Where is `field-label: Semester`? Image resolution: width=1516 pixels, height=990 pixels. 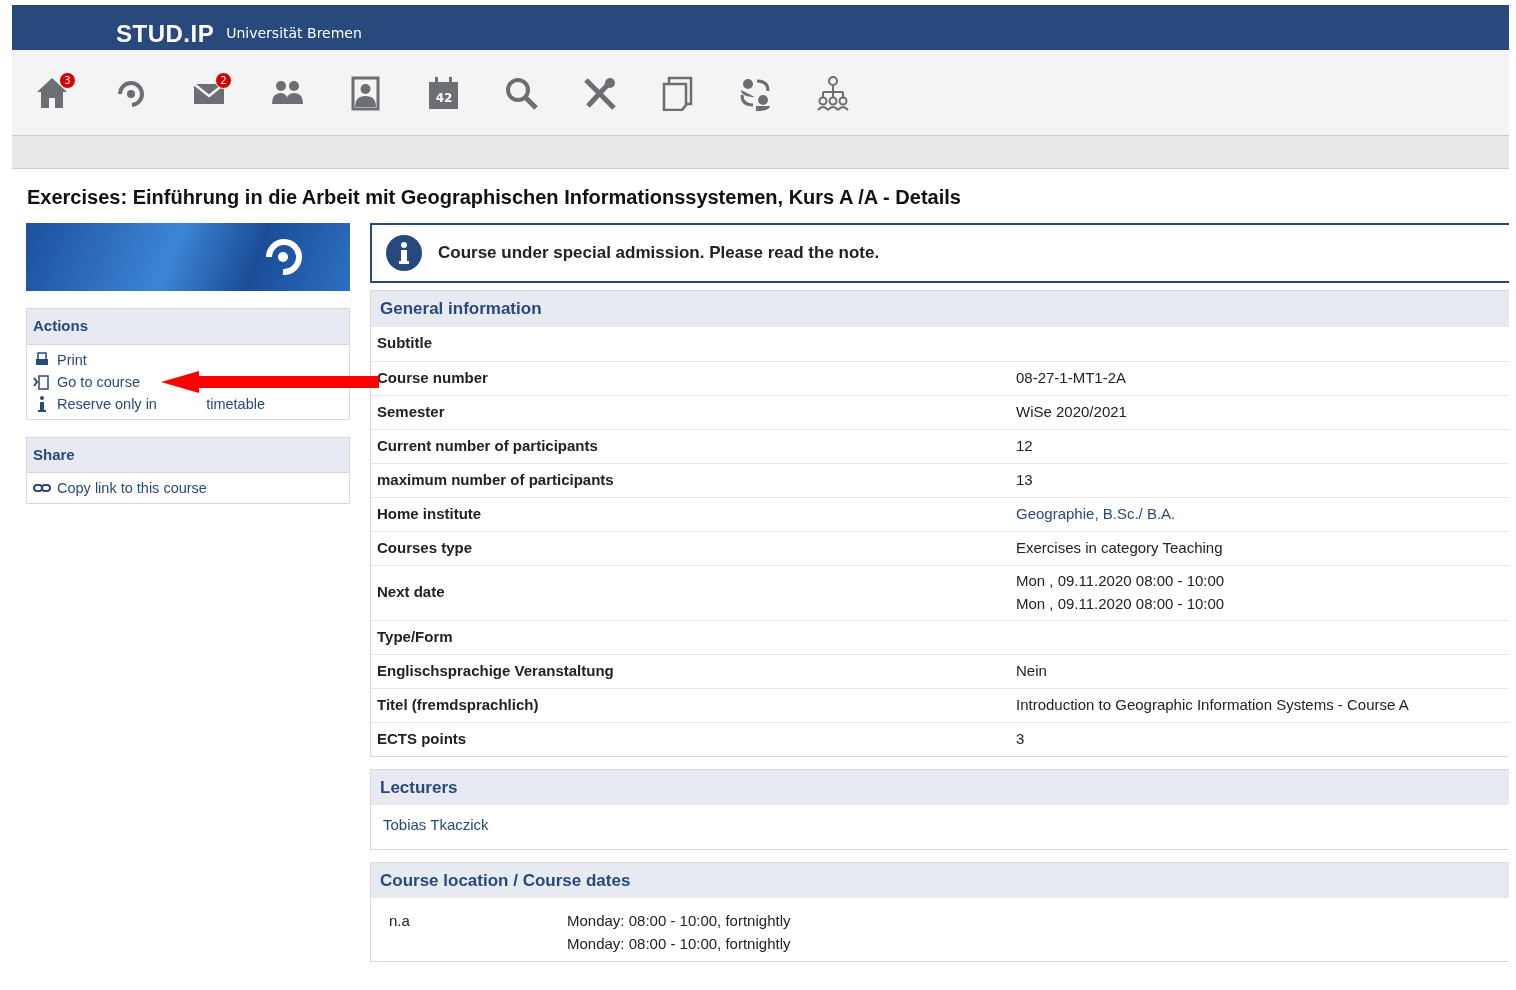 field-label: Semester is located at coordinates (411, 411).